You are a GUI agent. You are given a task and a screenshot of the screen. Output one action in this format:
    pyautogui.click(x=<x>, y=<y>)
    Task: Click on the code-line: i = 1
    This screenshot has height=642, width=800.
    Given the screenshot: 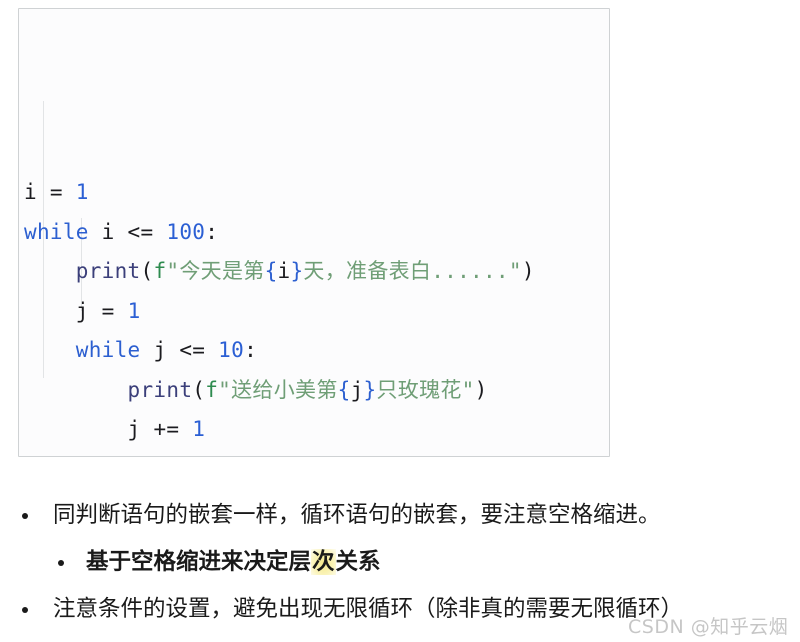 What is the action you would take?
    pyautogui.click(x=314, y=193)
    